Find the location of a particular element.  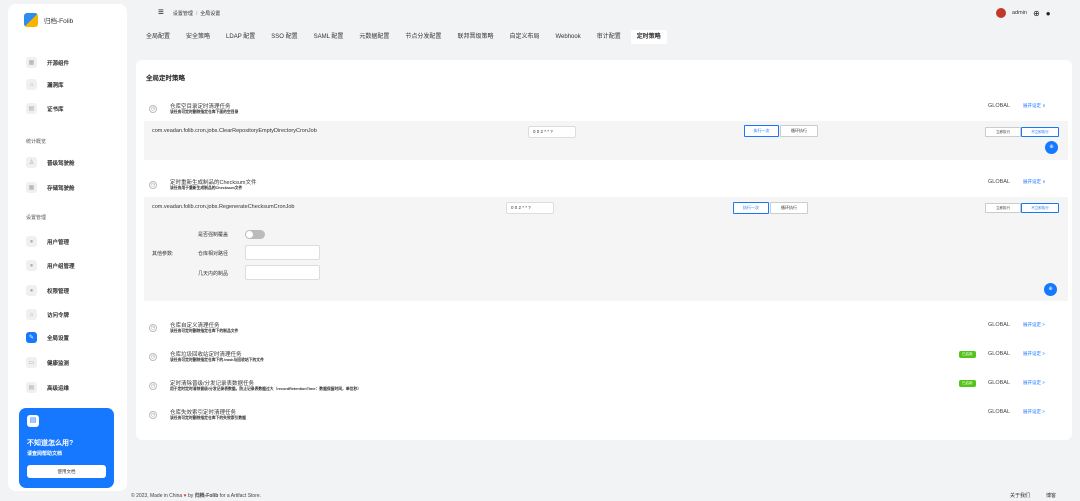

avatar is located at coordinates (1001, 13).